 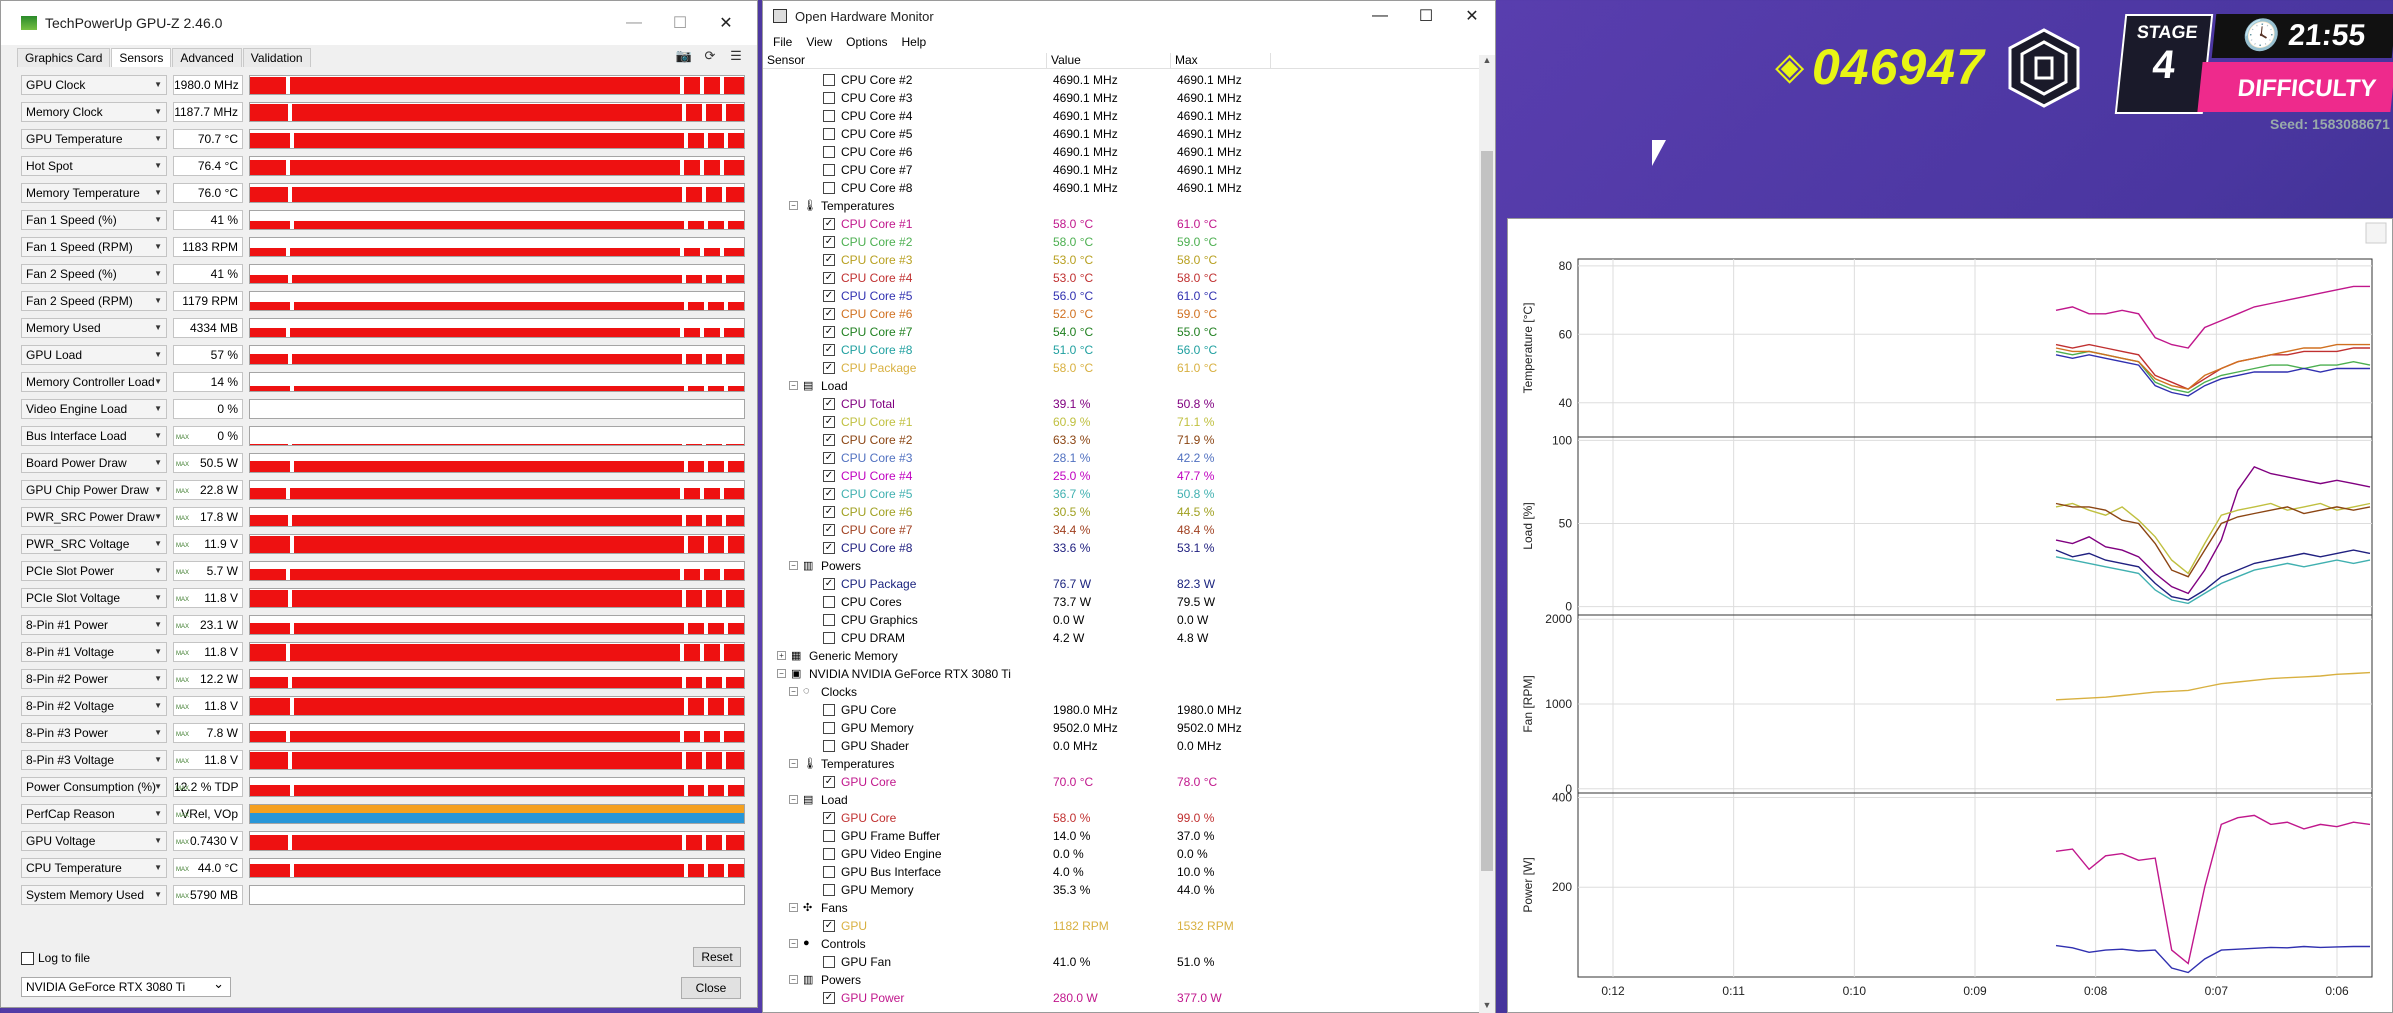 What do you see at coordinates (1123, 80) in the screenshot?
I see `tree-sensor-row: CPU Core #2 4690.1 MHz 4690.1 MHz` at bounding box center [1123, 80].